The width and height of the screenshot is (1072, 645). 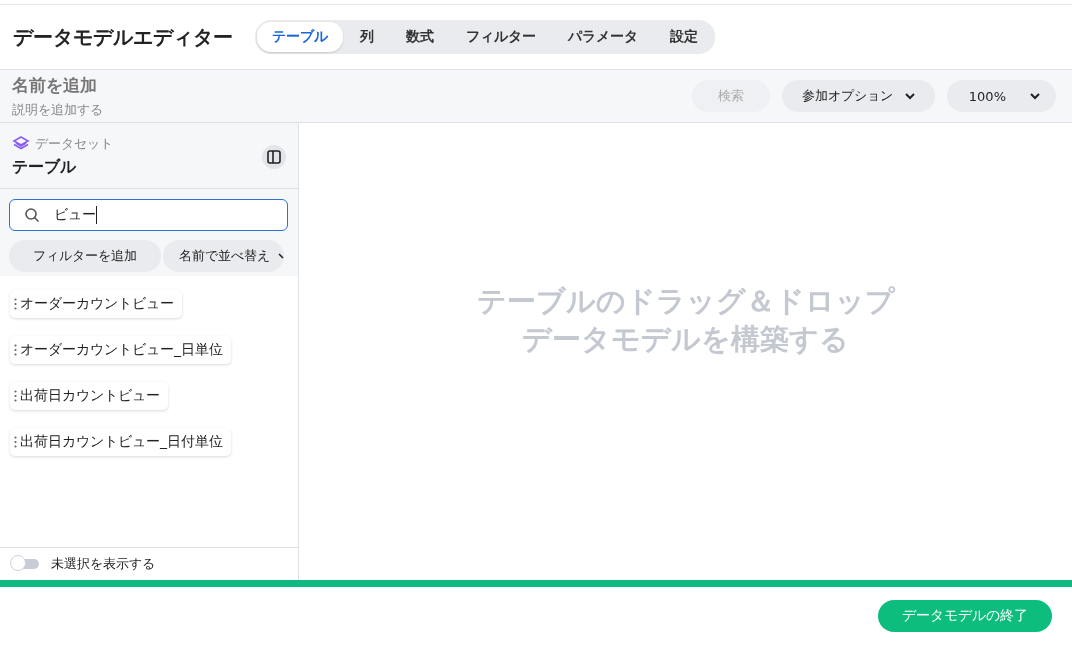 I want to click on zoom-dropdown: 100%, so click(x=1001, y=96).